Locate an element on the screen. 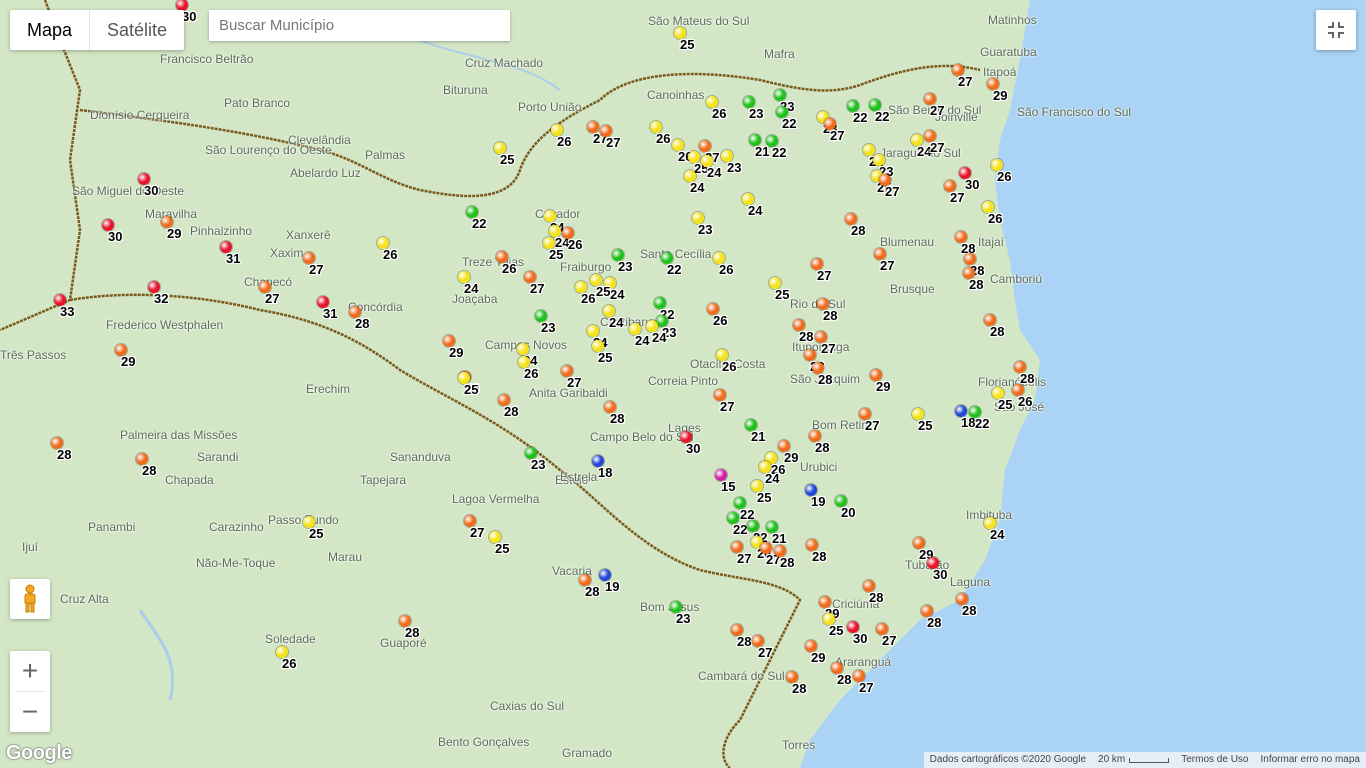  scale-bar: 20 km is located at coordinates (1134, 760).